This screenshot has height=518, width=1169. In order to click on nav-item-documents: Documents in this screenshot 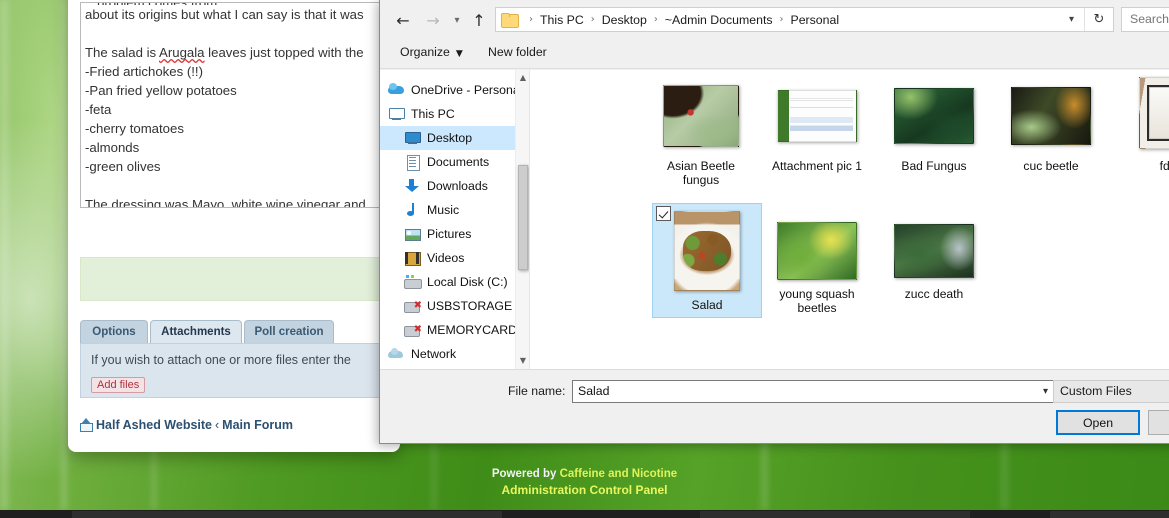, I will do `click(447, 162)`.